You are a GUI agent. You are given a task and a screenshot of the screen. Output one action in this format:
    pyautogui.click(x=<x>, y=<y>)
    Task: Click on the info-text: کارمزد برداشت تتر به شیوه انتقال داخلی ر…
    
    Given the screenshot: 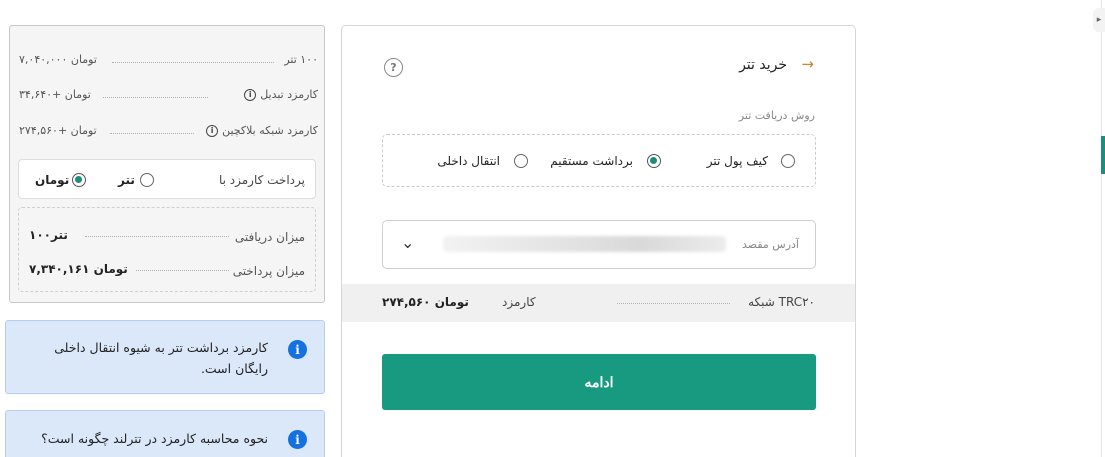 What is the action you would take?
    pyautogui.click(x=161, y=358)
    